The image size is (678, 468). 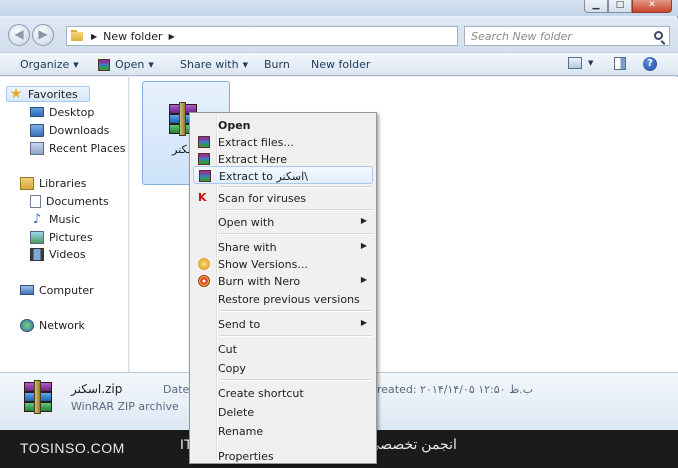 I want to click on menu-burn-with-nero: Burn with Nero ▶, so click(x=283, y=281).